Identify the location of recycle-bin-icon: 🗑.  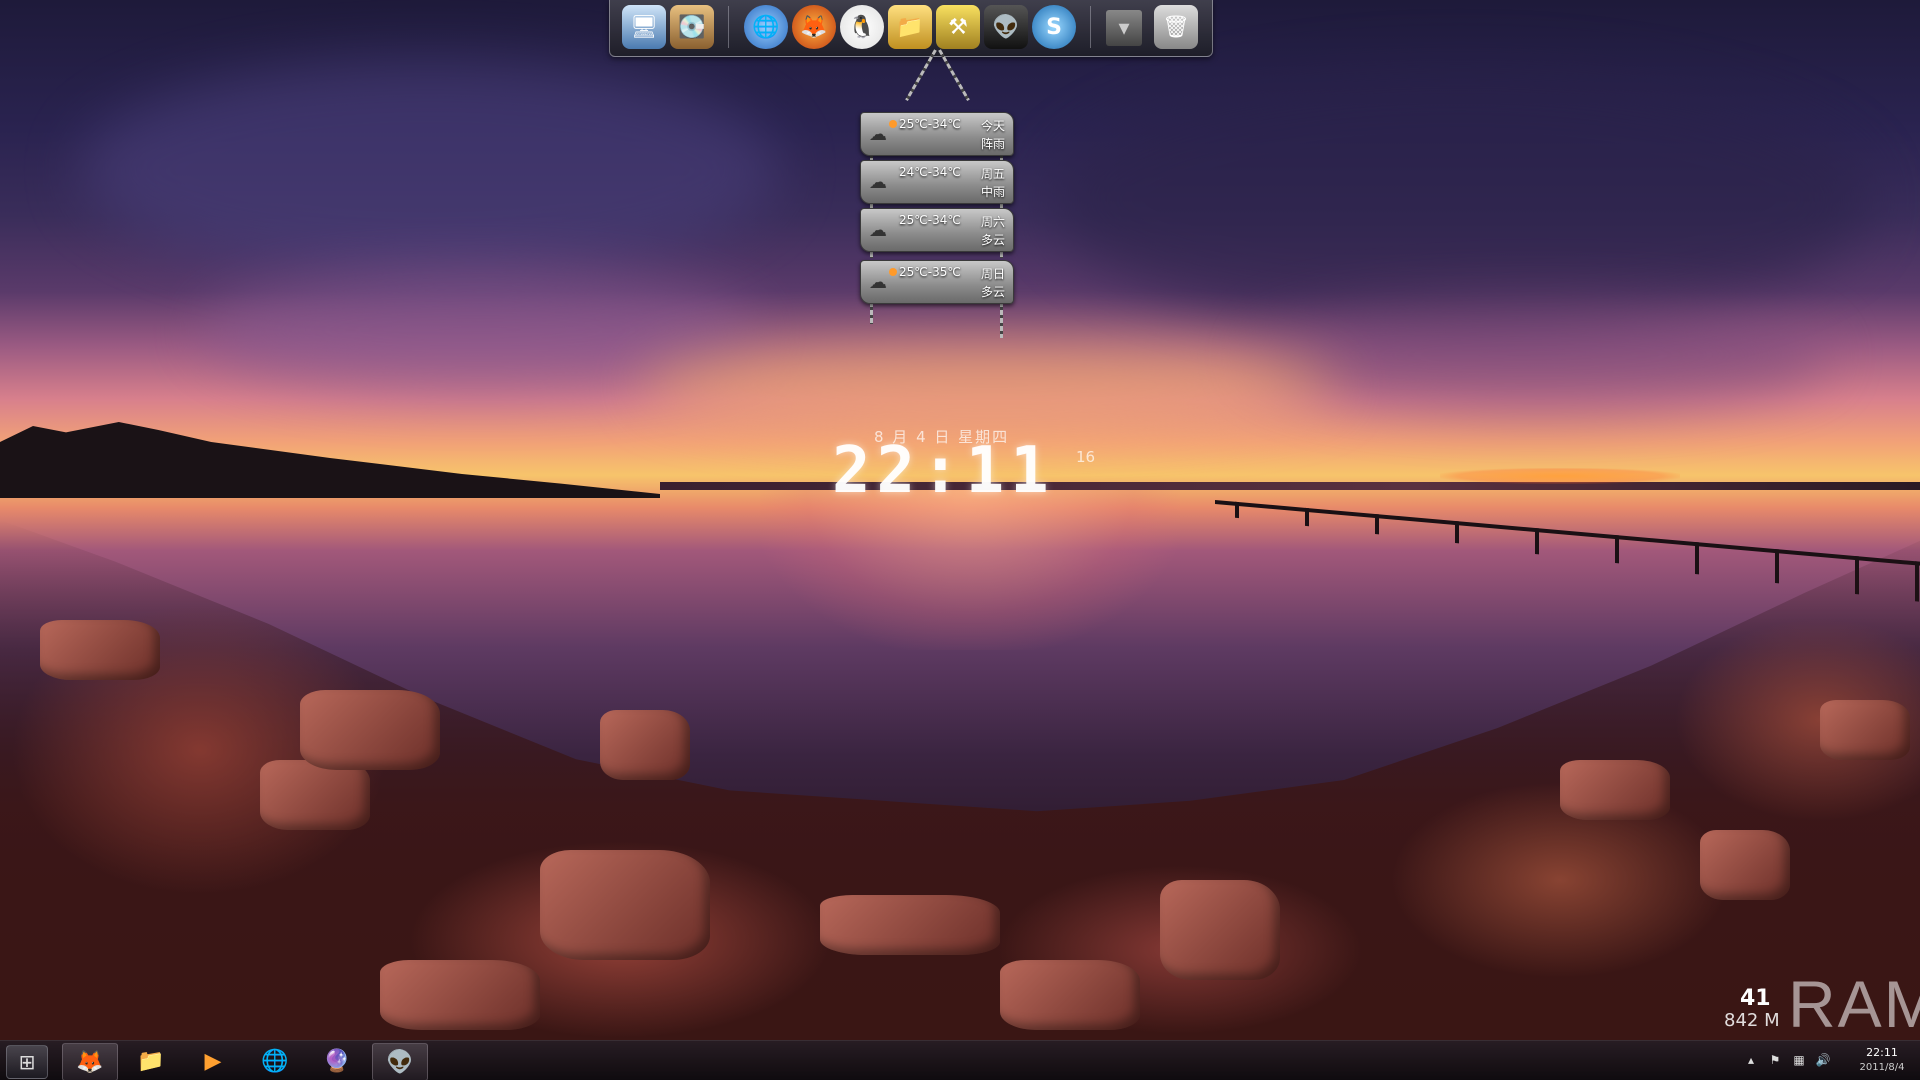
(1176, 27).